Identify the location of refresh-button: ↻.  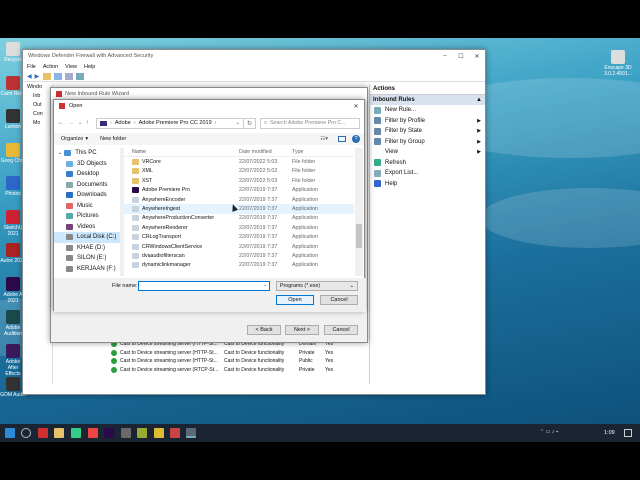
(250, 123).